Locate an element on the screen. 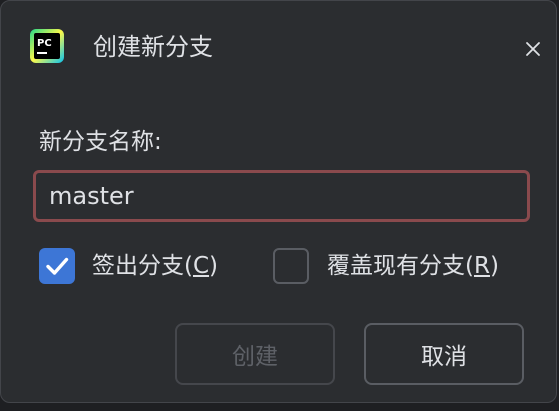 Image resolution: width=559 pixels, height=411 pixels. close-button is located at coordinates (533, 49).